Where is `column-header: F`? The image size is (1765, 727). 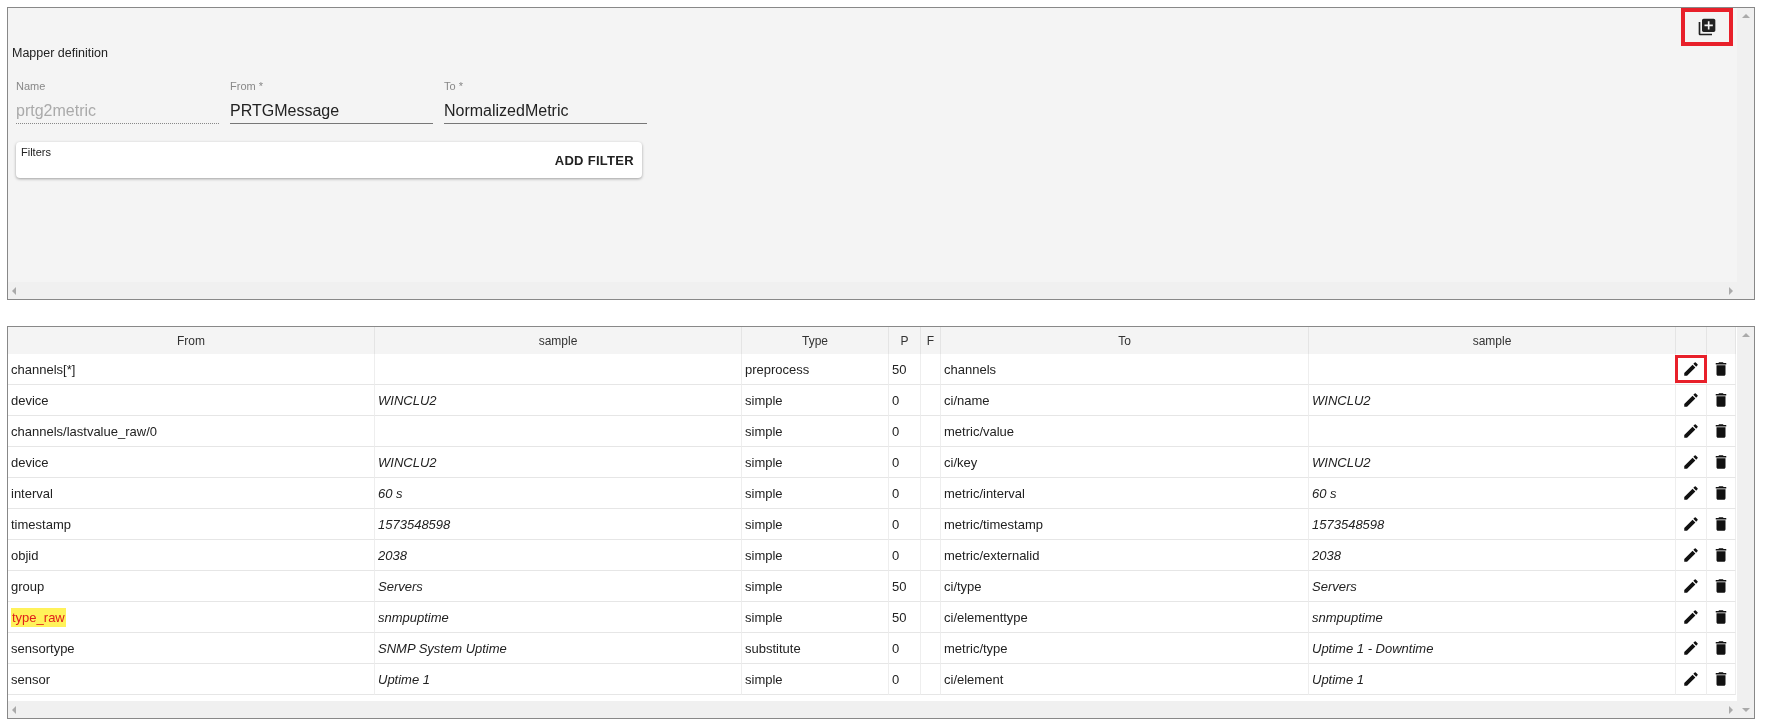 column-header: F is located at coordinates (931, 340).